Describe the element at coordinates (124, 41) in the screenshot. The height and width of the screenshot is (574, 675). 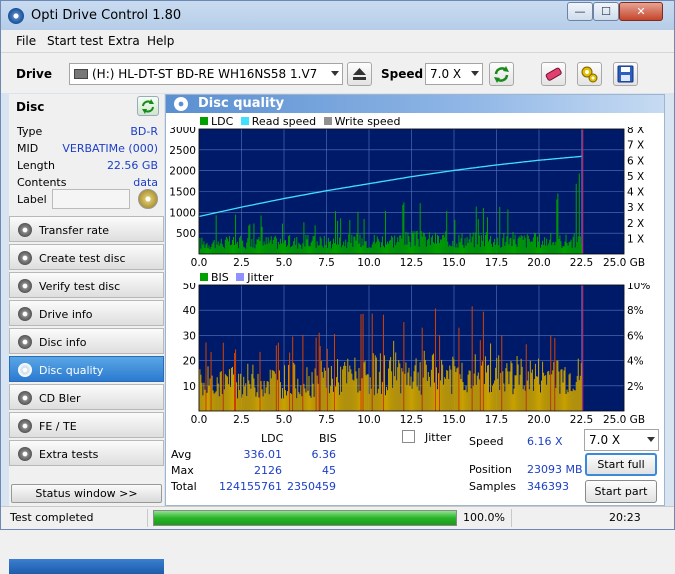
I see `menu-extra: Extra` at that location.